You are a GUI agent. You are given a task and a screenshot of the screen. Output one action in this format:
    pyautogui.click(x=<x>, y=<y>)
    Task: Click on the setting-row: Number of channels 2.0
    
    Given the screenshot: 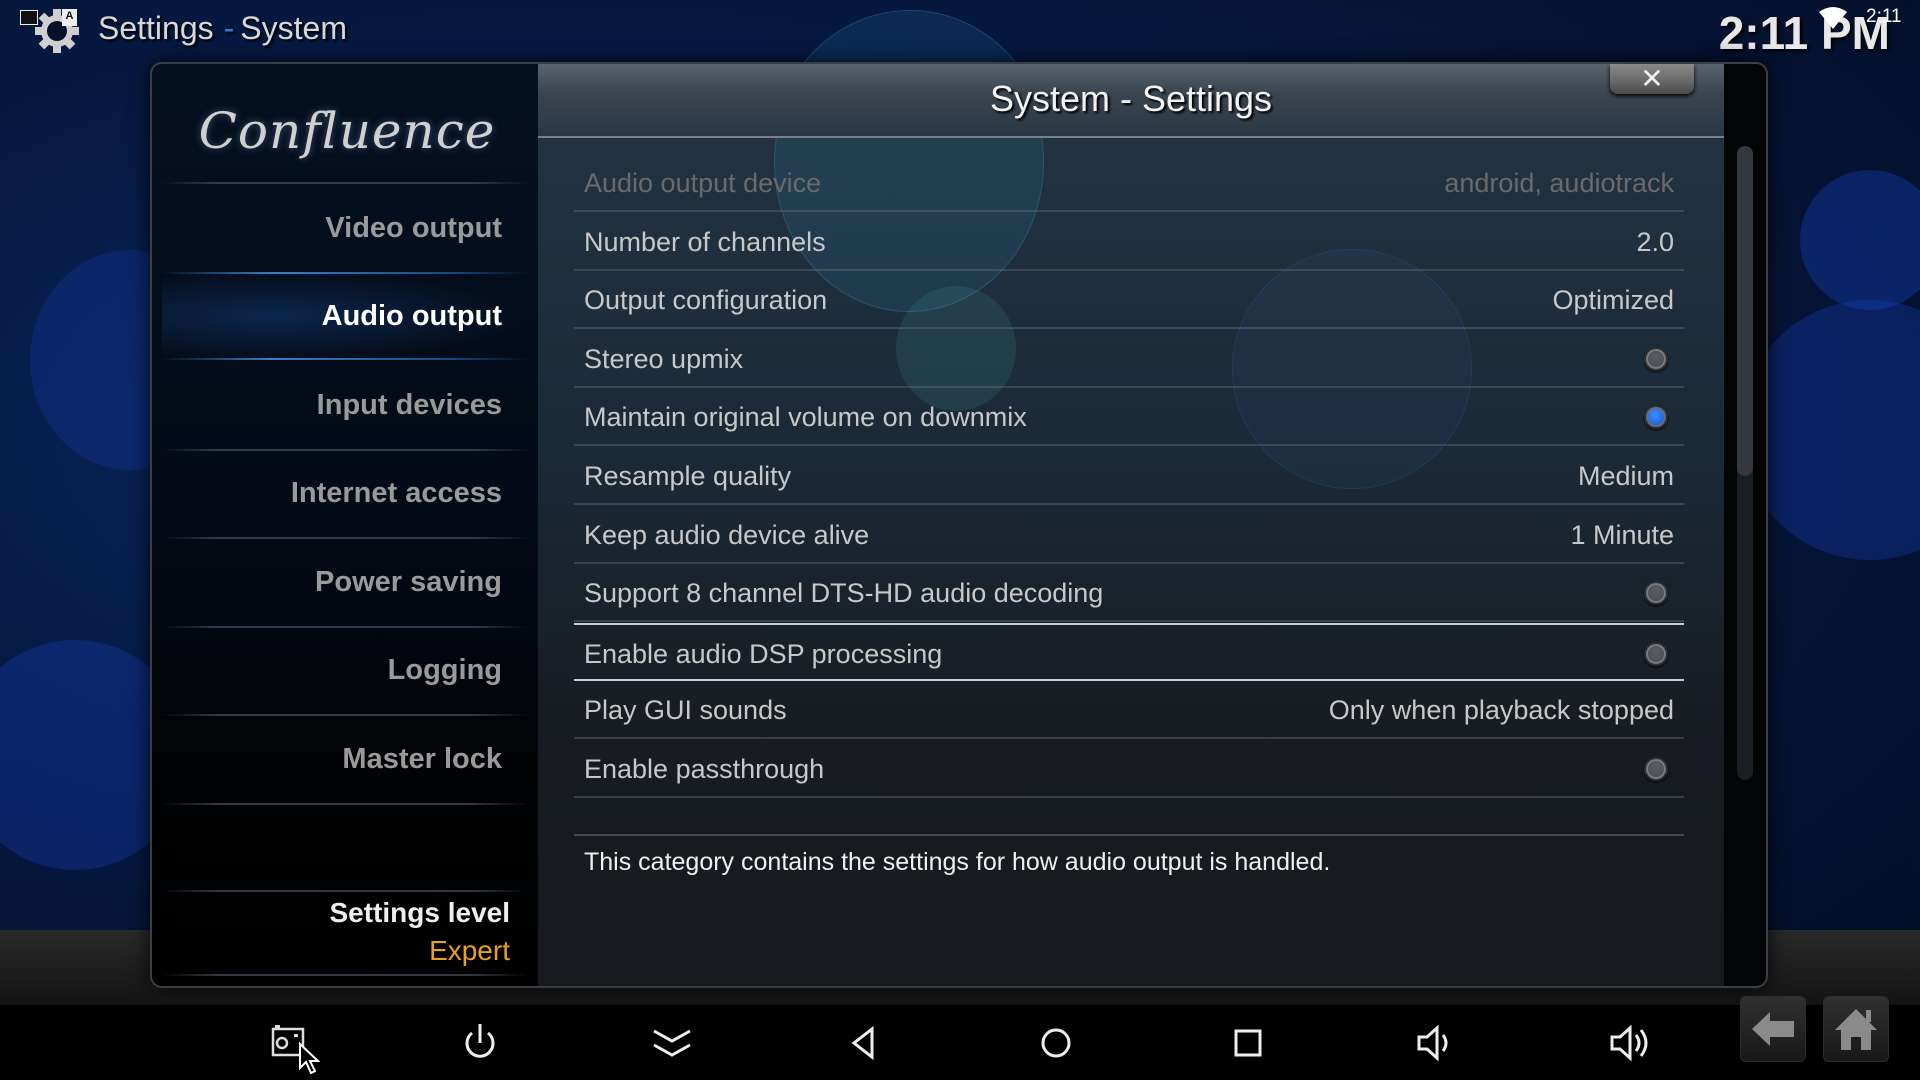 What is the action you would take?
    pyautogui.click(x=1129, y=242)
    